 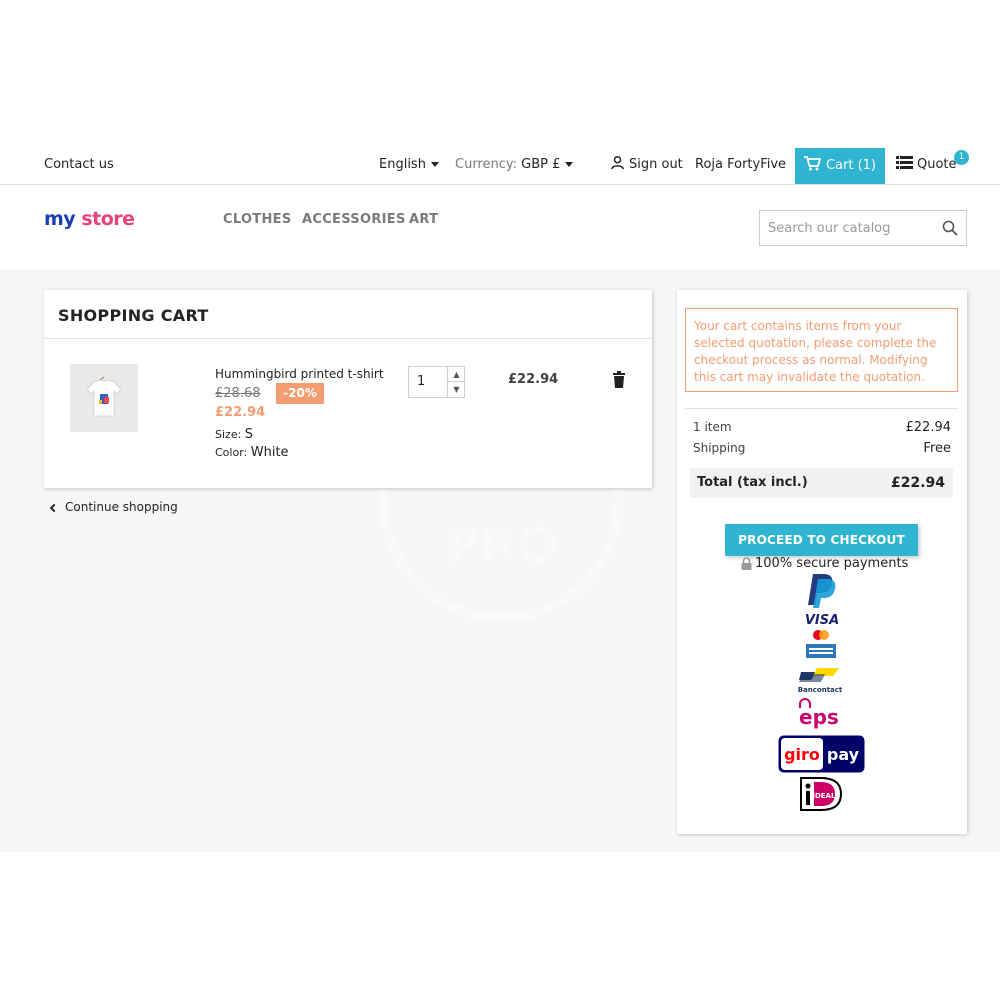 I want to click on contact-us-link: Contact us, so click(x=79, y=165).